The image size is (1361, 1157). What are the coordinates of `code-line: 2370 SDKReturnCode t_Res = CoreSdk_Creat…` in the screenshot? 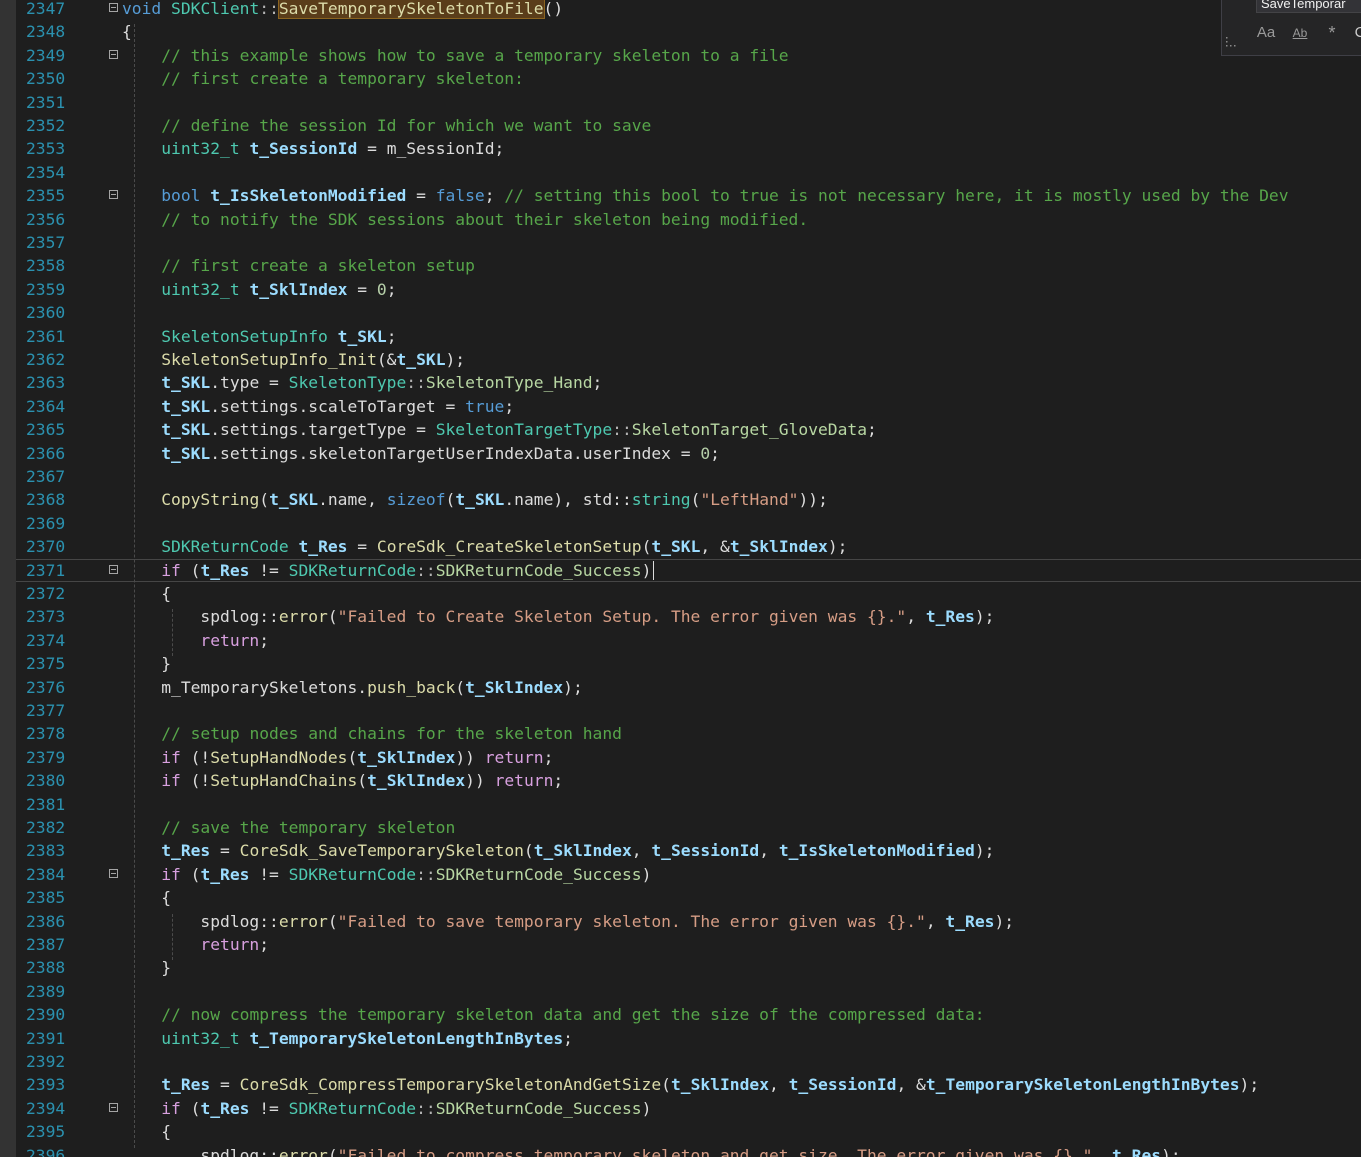 It's located at (688, 546).